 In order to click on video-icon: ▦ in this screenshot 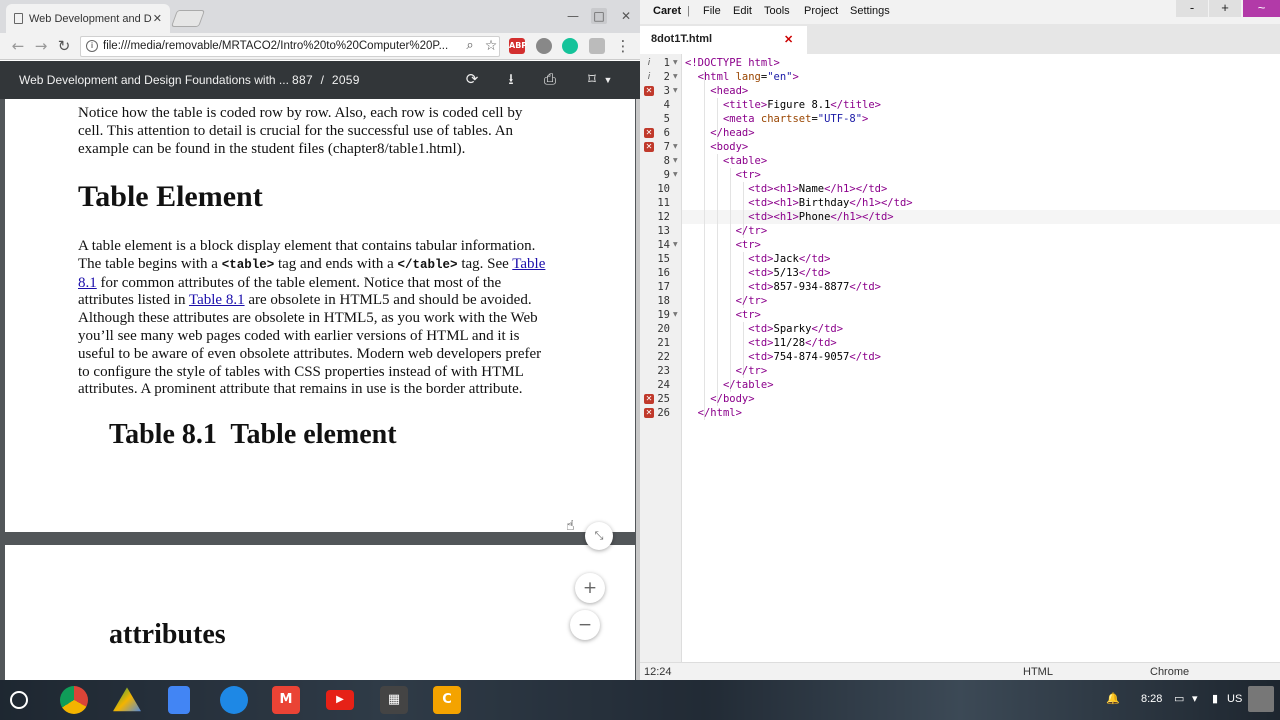, I will do `click(394, 700)`.